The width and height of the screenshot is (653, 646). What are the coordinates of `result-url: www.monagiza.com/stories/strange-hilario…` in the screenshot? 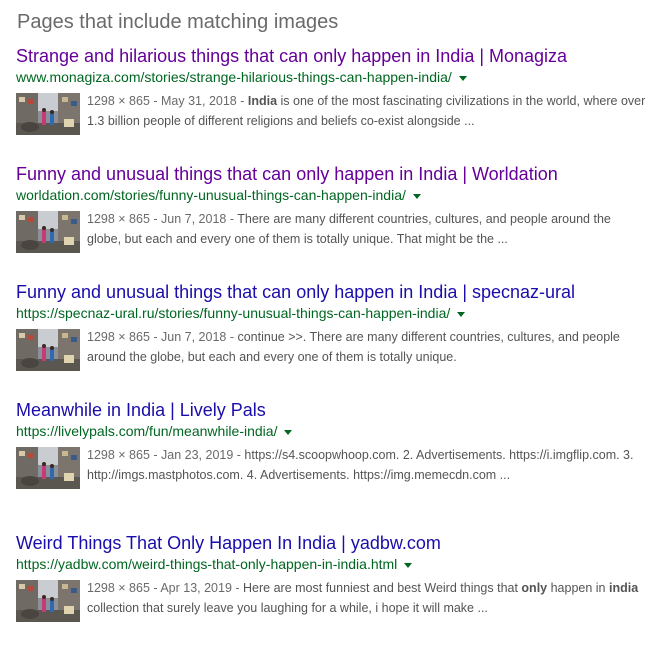 It's located at (234, 77).